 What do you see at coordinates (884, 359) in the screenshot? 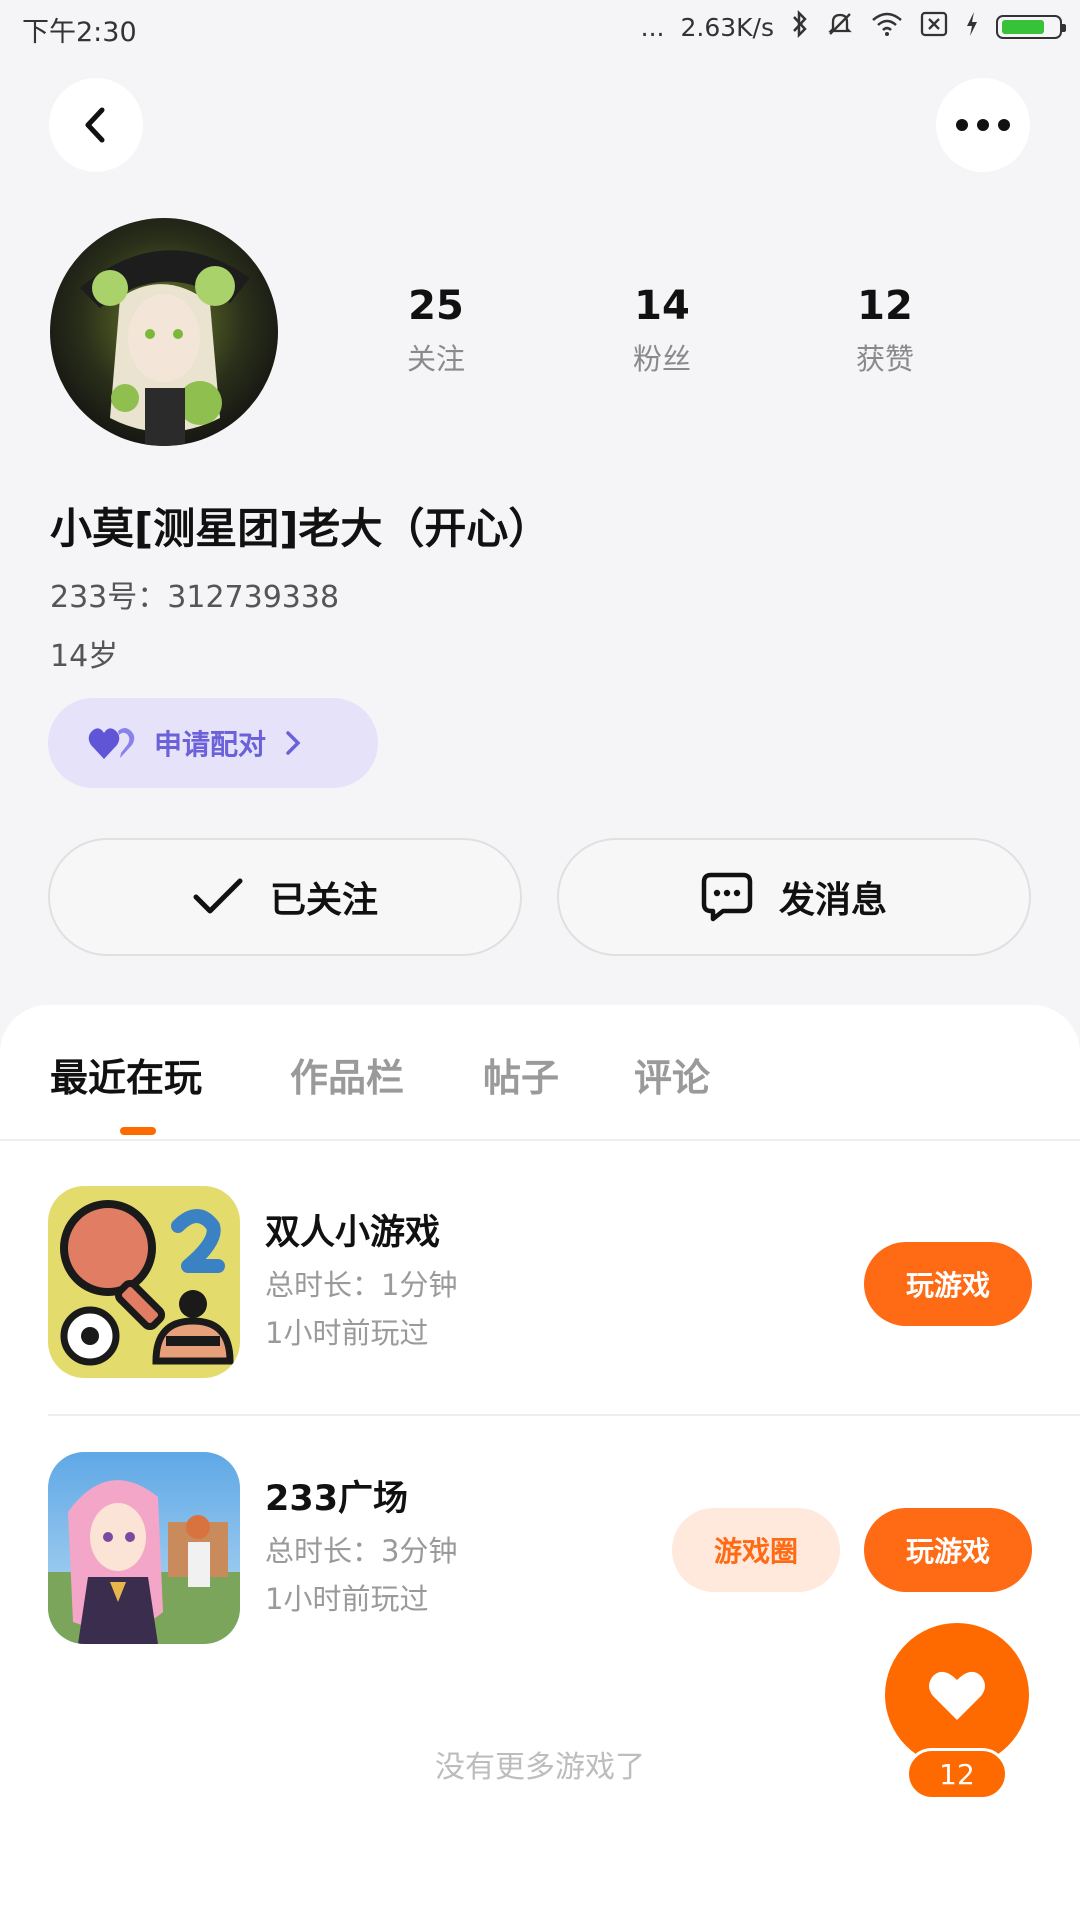
I see `stat-likes-label: 获赞` at bounding box center [884, 359].